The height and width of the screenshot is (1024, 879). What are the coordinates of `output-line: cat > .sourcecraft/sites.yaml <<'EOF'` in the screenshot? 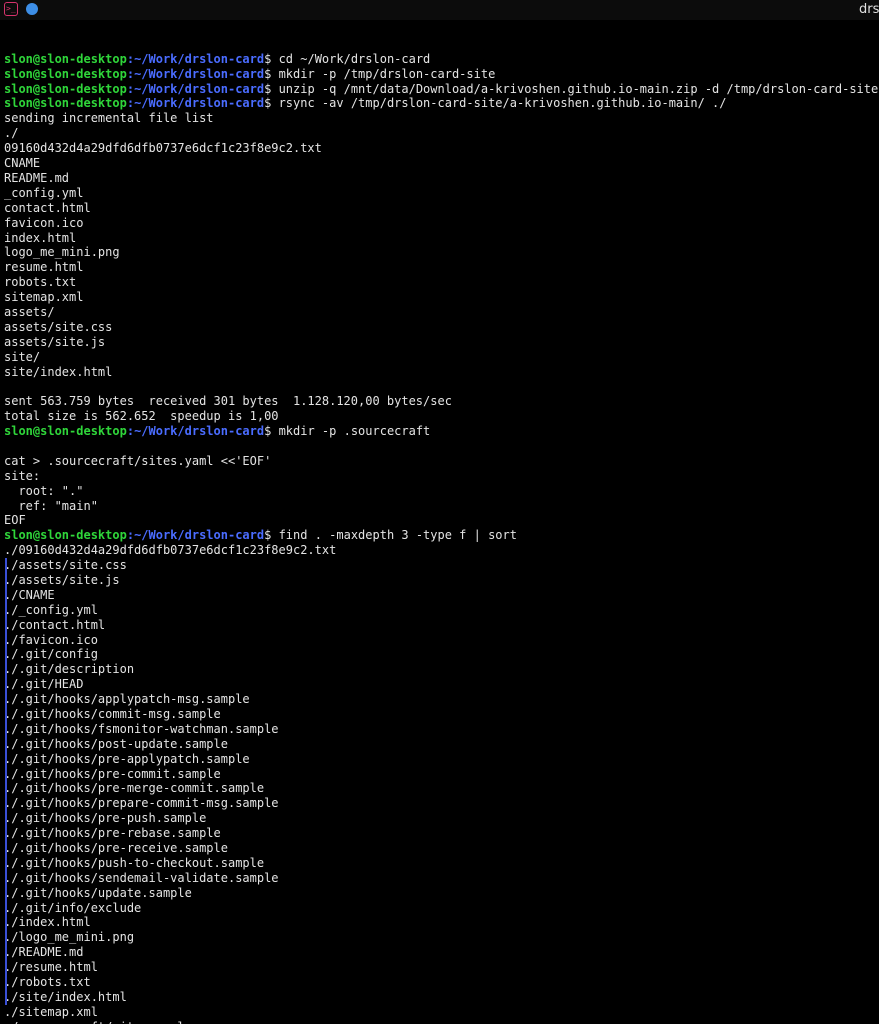 It's located at (138, 460).